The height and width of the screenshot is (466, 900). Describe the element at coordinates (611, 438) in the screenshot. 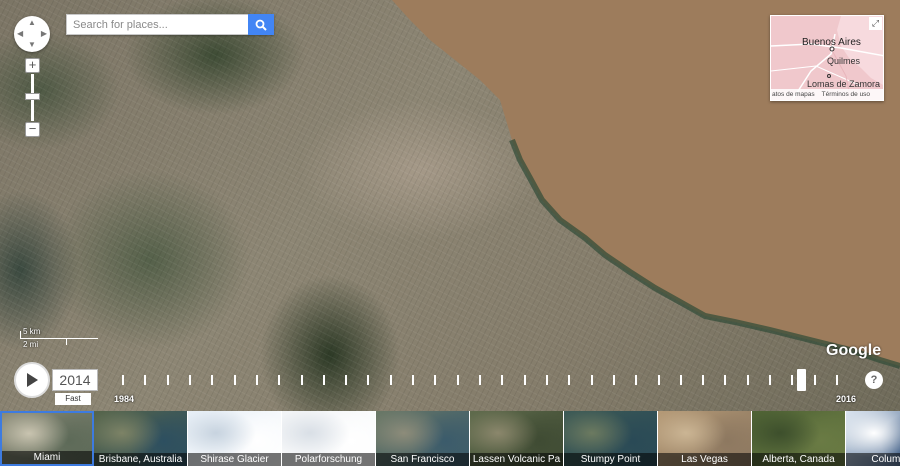

I see `location-thumbnail: Stumpy Point` at that location.